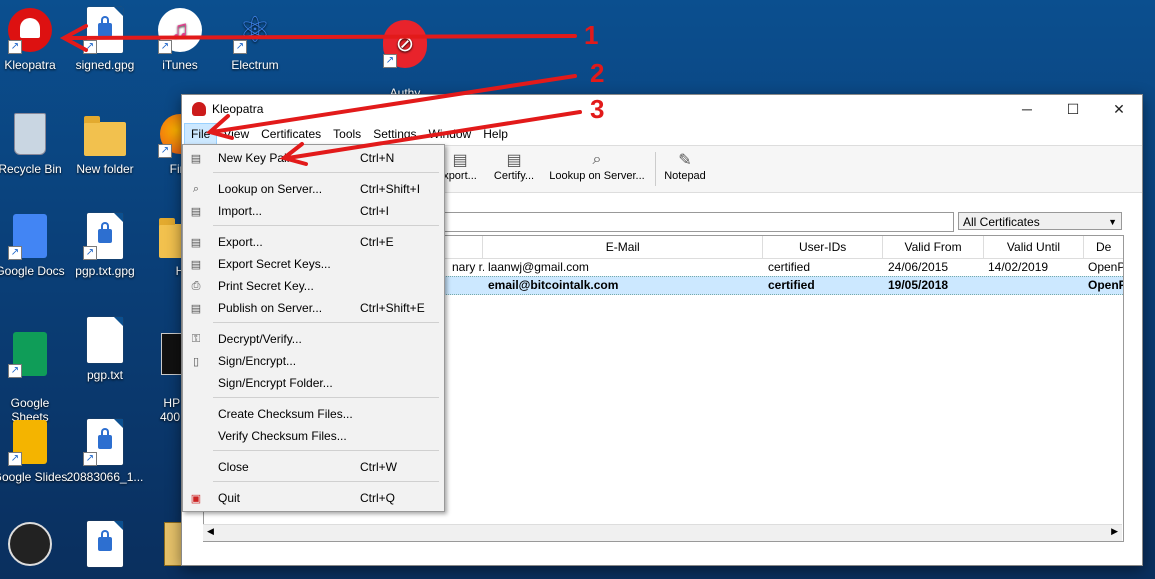 This screenshot has width=1155, height=579. What do you see at coordinates (597, 109) in the screenshot?
I see `annotation-number-3: 3` at bounding box center [597, 109].